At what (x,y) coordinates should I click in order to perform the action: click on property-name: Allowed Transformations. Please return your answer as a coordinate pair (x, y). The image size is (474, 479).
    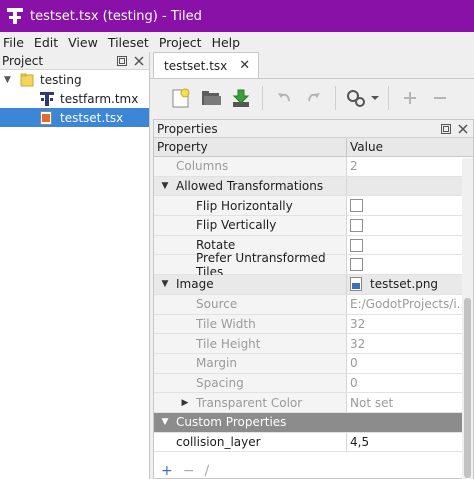
    Looking at the image, I should click on (250, 186).